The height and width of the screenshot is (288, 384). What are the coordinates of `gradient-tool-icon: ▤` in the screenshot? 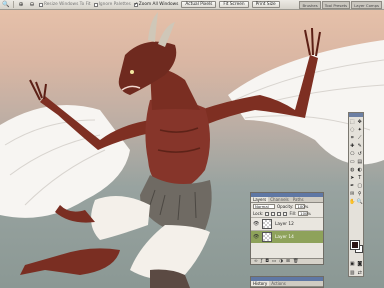 It's located at (360, 161).